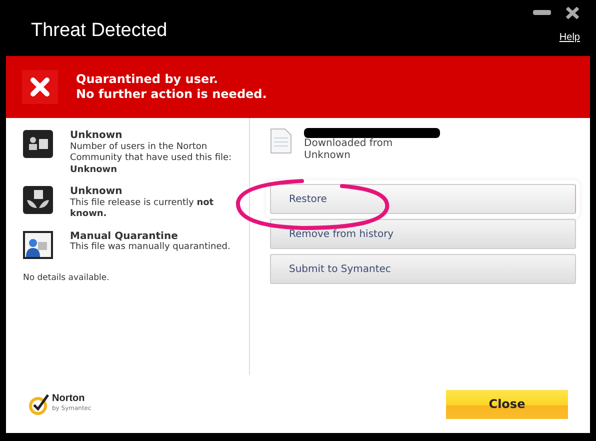  Describe the element at coordinates (151, 248) in the screenshot. I see `detail-description: This file was manually quarantined.` at that location.